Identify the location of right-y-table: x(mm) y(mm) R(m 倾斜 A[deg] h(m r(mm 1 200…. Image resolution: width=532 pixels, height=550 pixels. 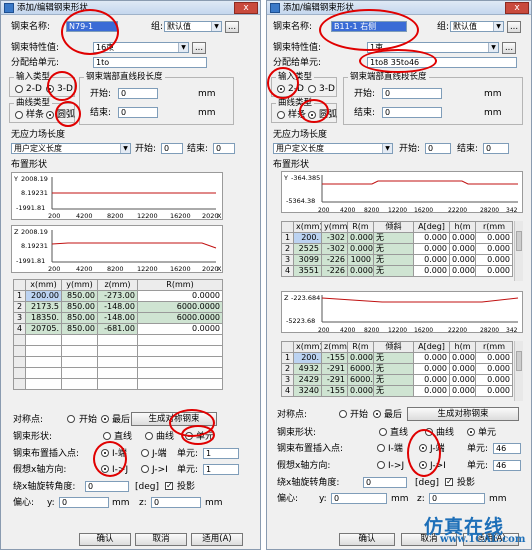
(397, 249).